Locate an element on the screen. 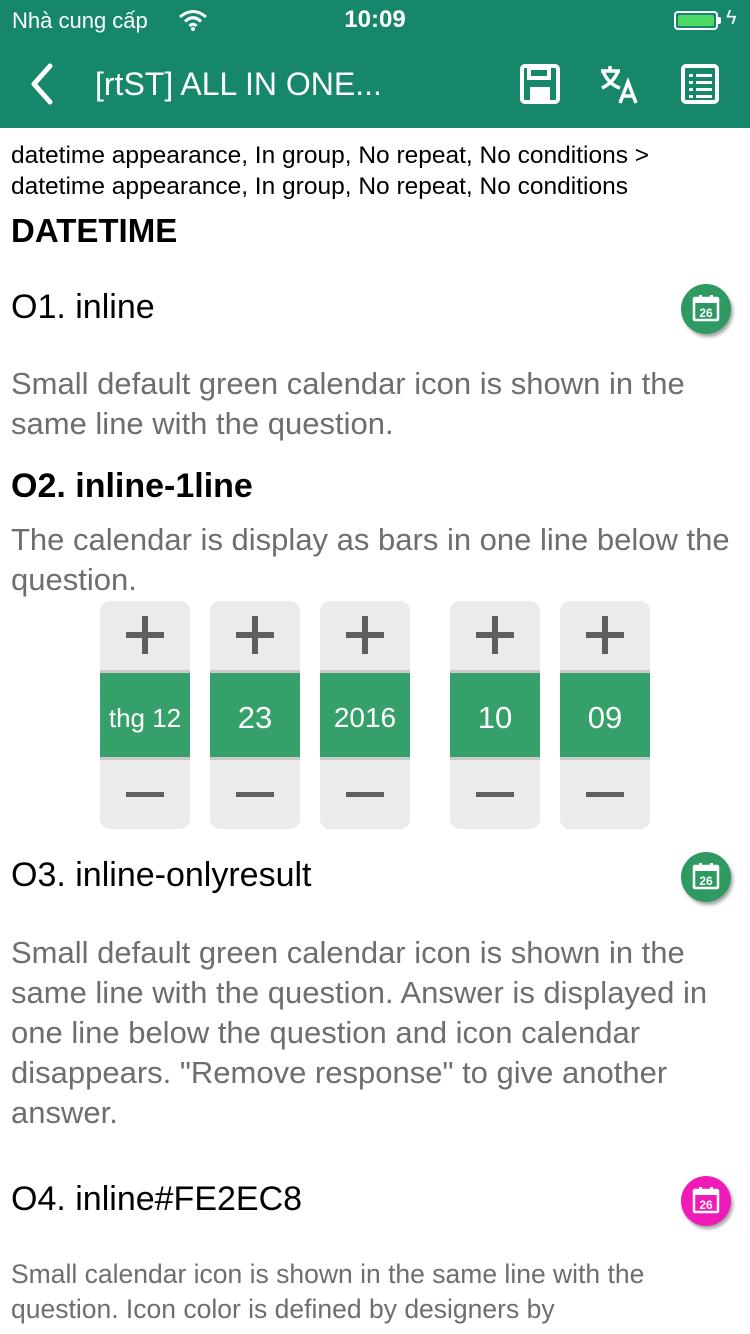  status-time: 10:09 is located at coordinates (375, 19).